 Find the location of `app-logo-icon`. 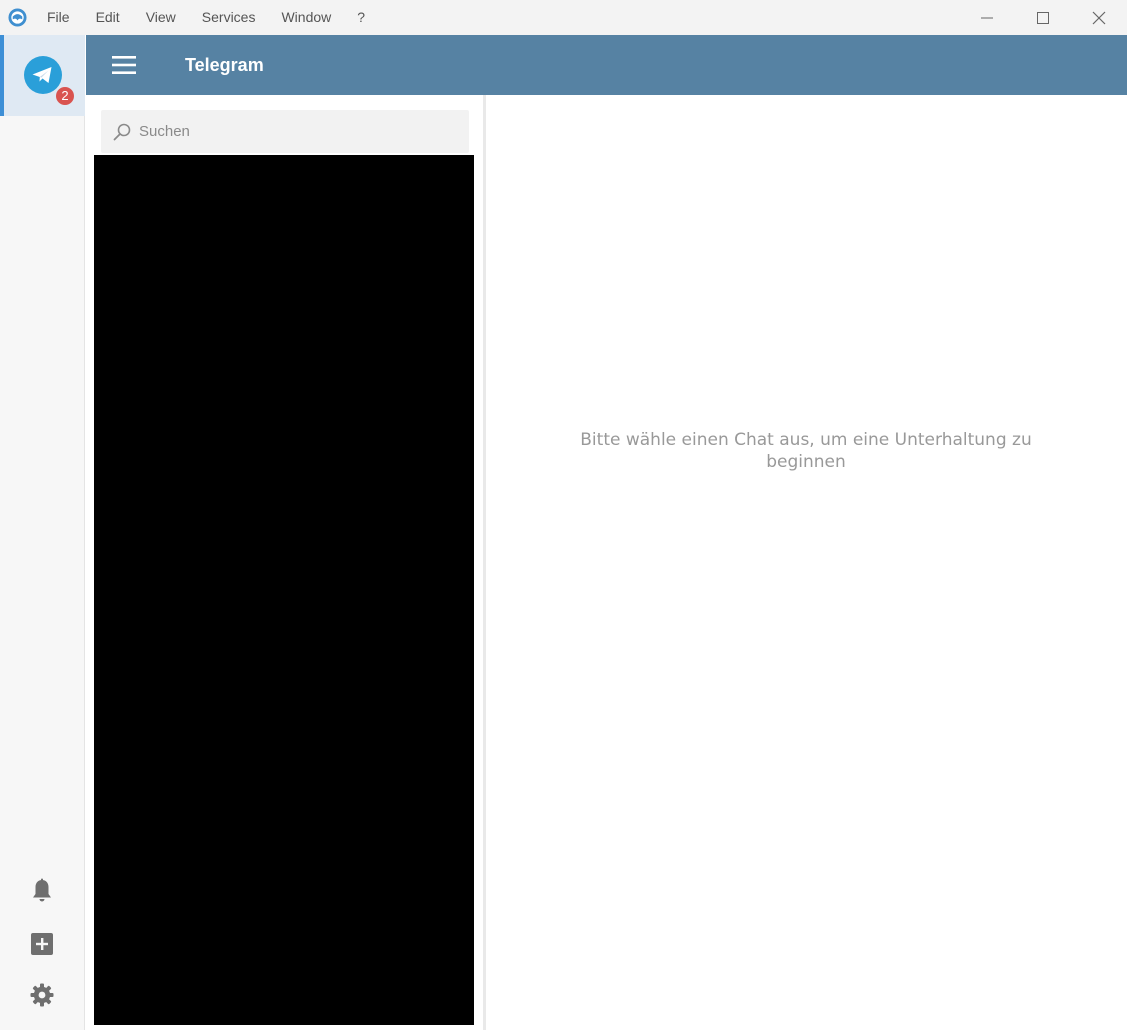

app-logo-icon is located at coordinates (17, 17).